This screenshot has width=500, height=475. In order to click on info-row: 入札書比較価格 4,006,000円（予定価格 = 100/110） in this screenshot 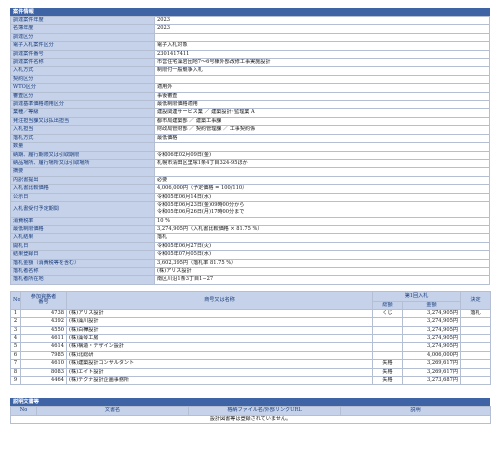, I will do `click(250, 189)`.